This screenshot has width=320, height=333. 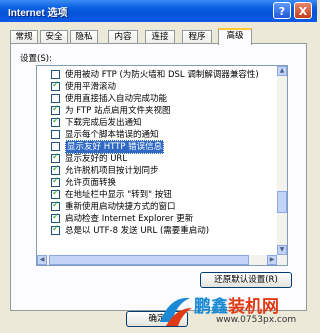 What do you see at coordinates (123, 37) in the screenshot?
I see `tab-content: 内容` at bounding box center [123, 37].